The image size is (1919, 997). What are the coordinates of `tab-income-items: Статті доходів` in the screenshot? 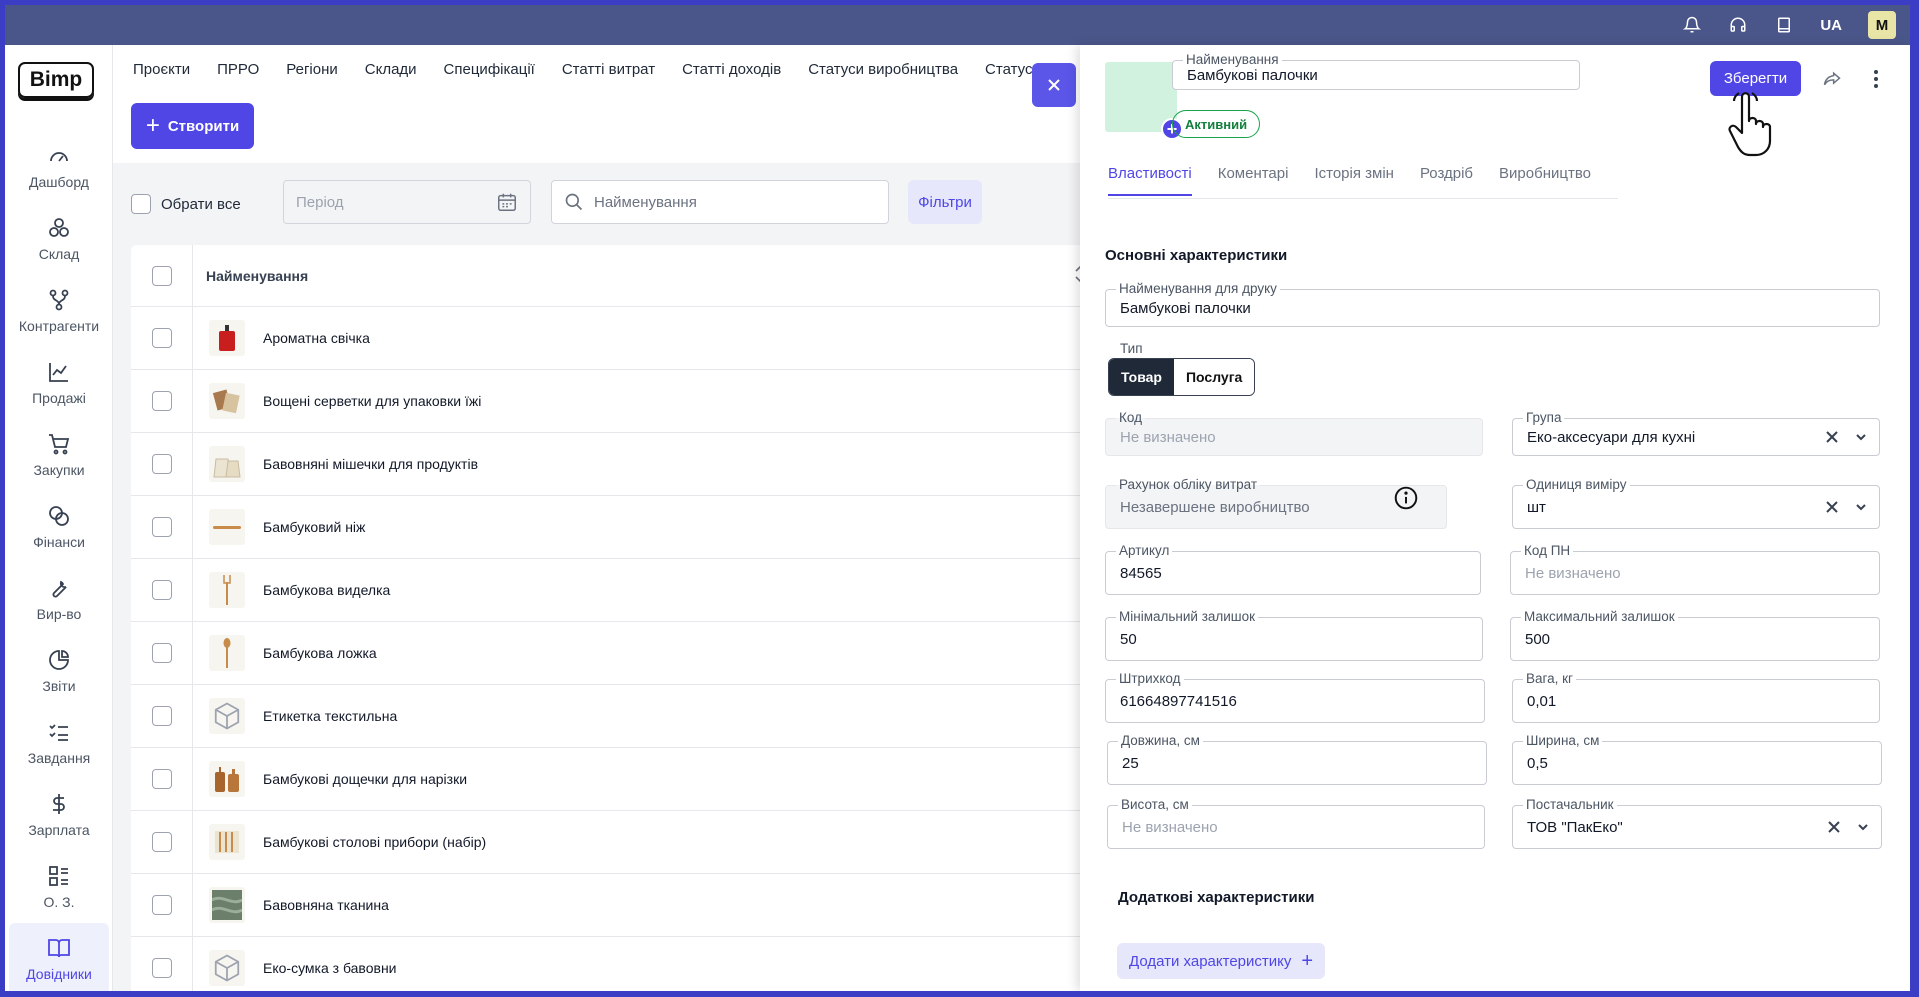 It's located at (731, 69).